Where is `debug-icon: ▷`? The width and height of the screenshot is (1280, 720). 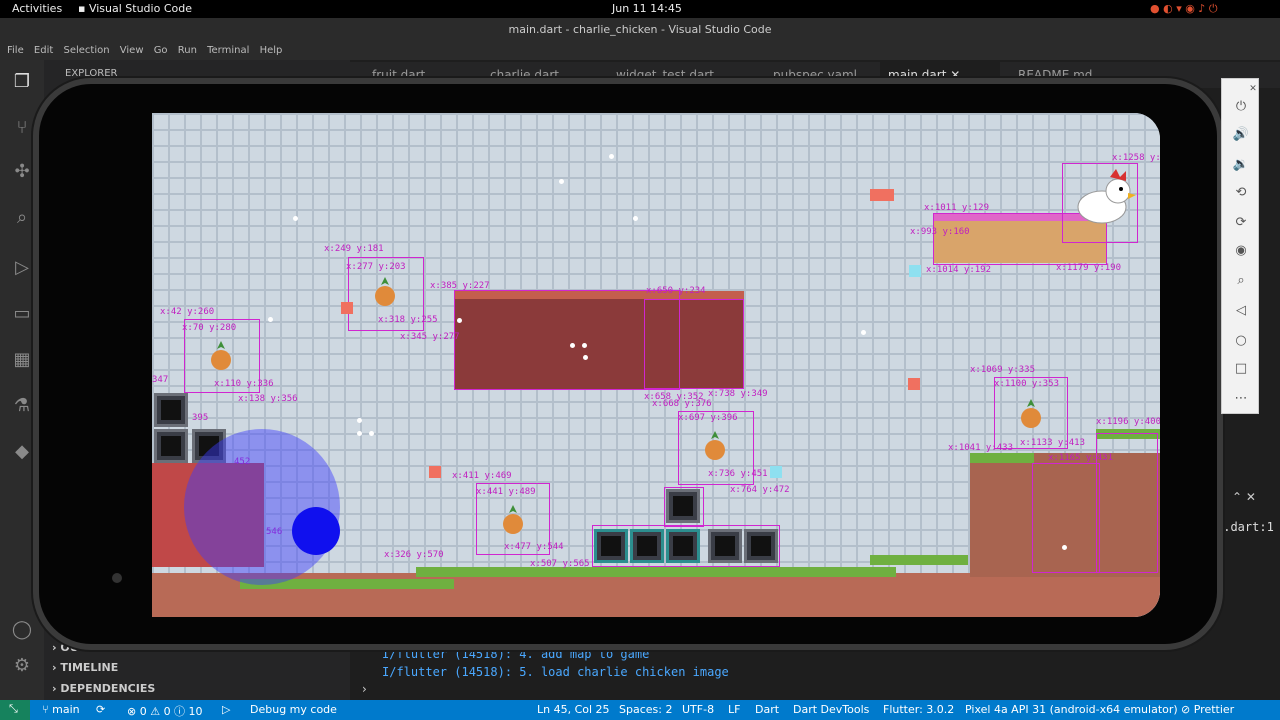 debug-icon: ▷ is located at coordinates (226, 709).